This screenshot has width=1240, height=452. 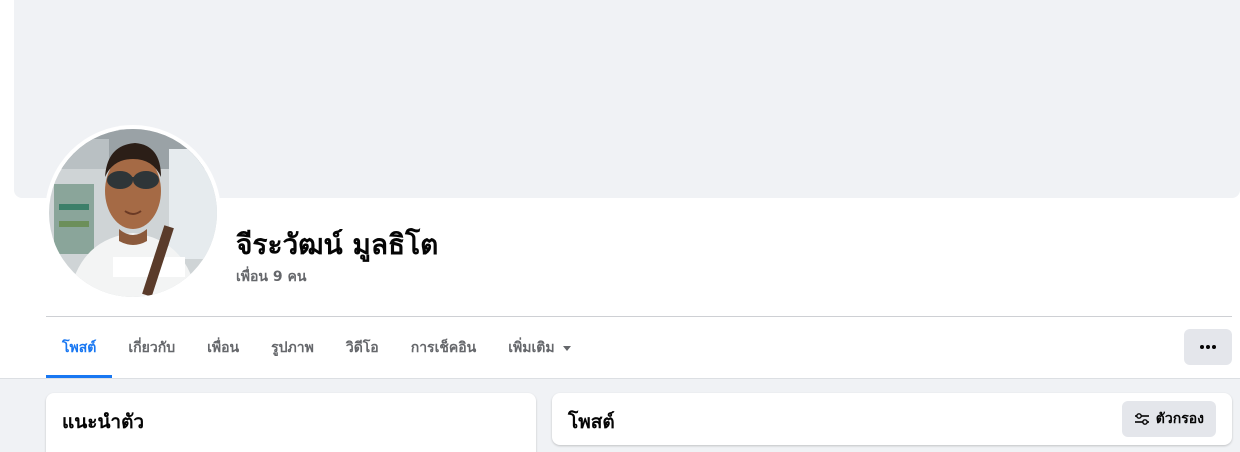 What do you see at coordinates (892, 419) in the screenshot?
I see `posts-card: โพสต์ ตัวกรอง` at bounding box center [892, 419].